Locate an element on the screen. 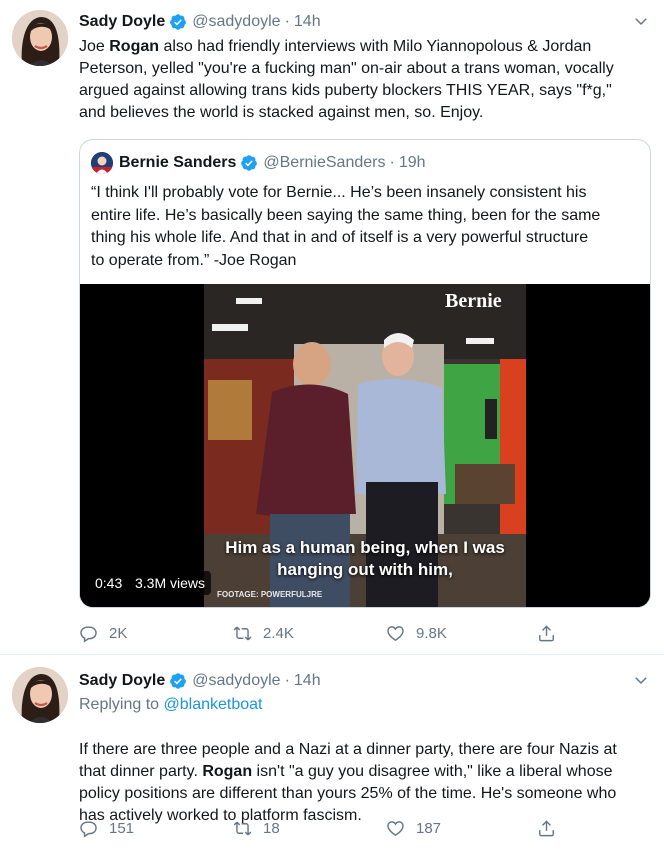  like-button: 9.8K is located at coordinates (416, 633).